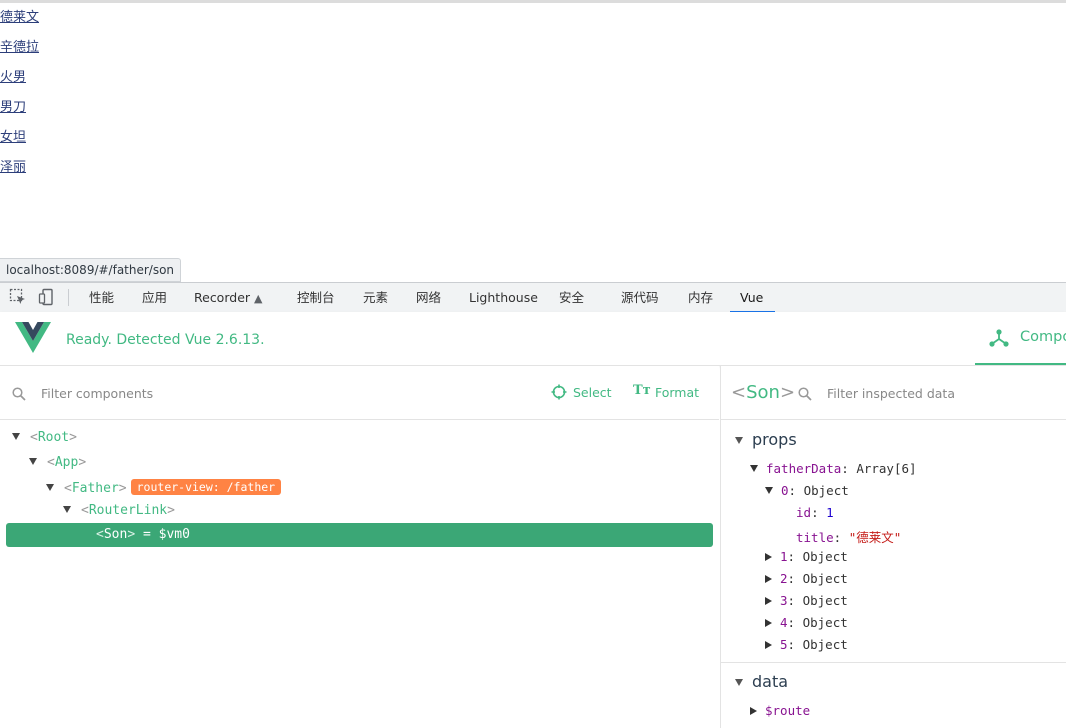 Image resolution: width=1066 pixels, height=728 pixels. Describe the element at coordinates (784, 556) in the screenshot. I see `prop-key: 1` at that location.